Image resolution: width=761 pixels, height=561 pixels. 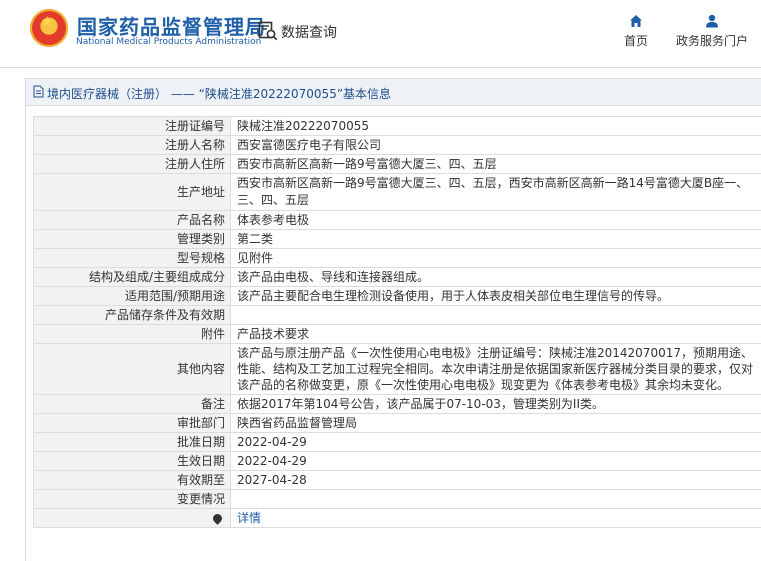 I want to click on home-icon, so click(x=636, y=21).